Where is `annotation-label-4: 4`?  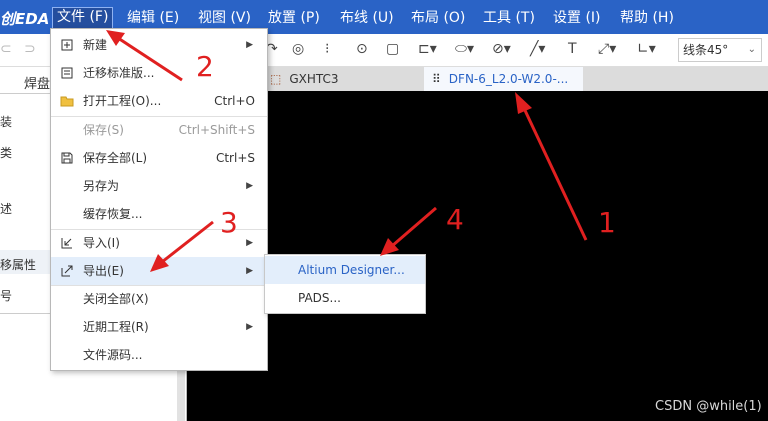 annotation-label-4: 4 is located at coordinates (455, 219).